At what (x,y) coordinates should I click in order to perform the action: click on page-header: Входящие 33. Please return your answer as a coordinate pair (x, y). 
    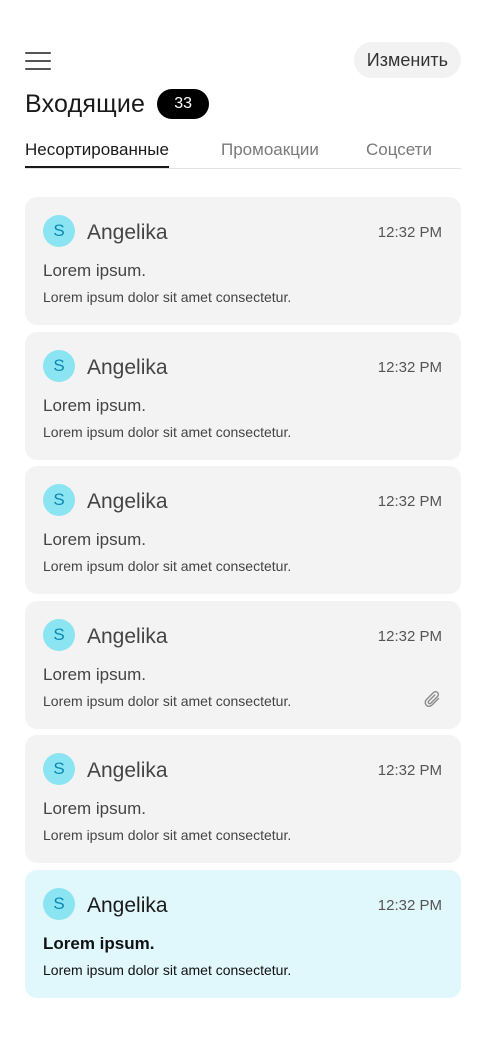
    Looking at the image, I should click on (117, 104).